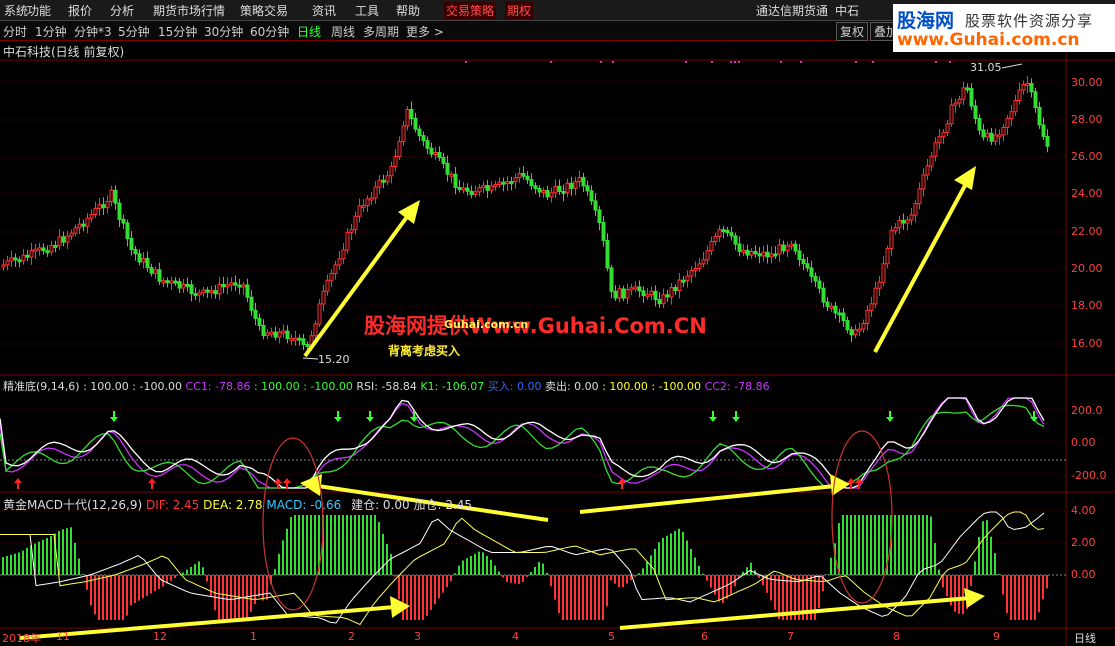  Describe the element at coordinates (1087, 410) in the screenshot. I see `ind1-y-tick-200: 200.0` at that location.